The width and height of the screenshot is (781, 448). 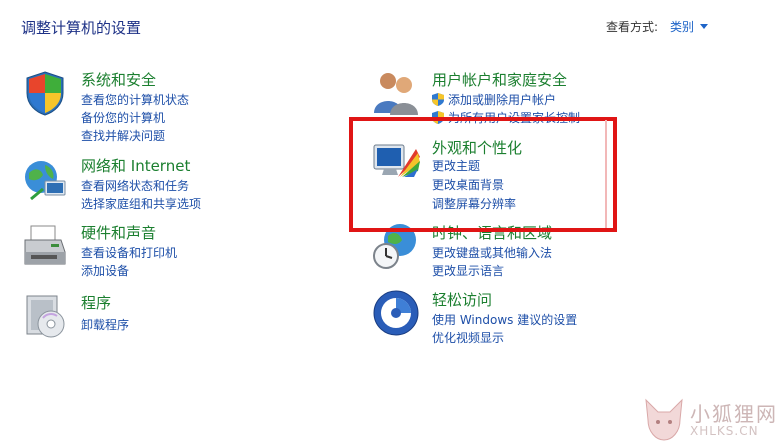 What do you see at coordinates (396, 94) in the screenshot?
I see `users-icon` at bounding box center [396, 94].